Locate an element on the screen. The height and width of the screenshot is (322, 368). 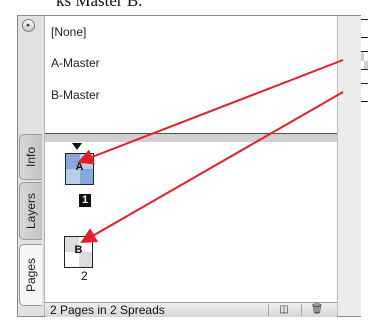
tab-info: Info is located at coordinates (30, 157).